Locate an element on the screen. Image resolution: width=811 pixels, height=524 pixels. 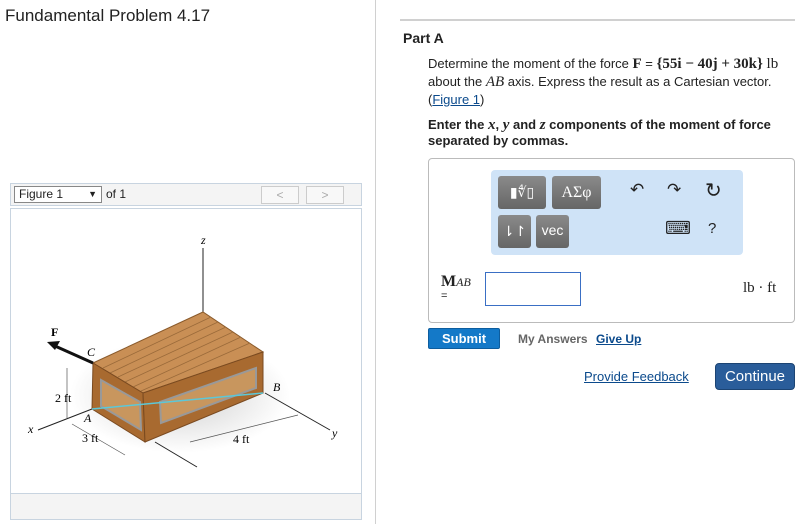
my-answers-label: My Answers is located at coordinates (553, 339).